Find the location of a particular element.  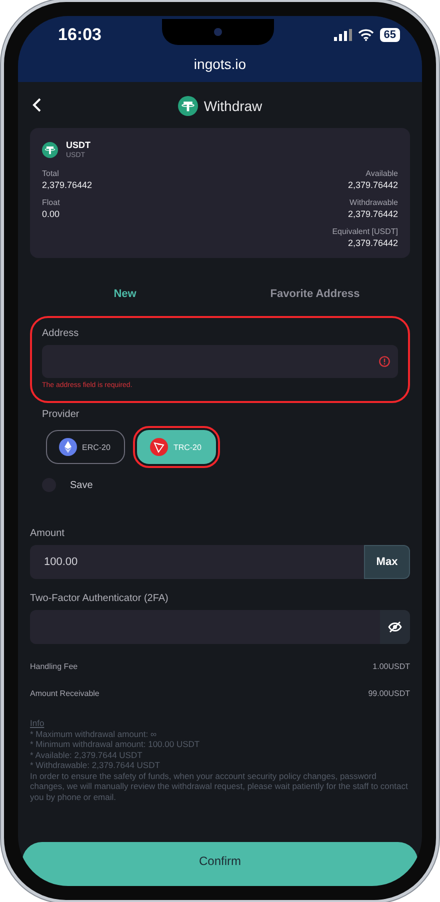

wifi-icon is located at coordinates (366, 35).